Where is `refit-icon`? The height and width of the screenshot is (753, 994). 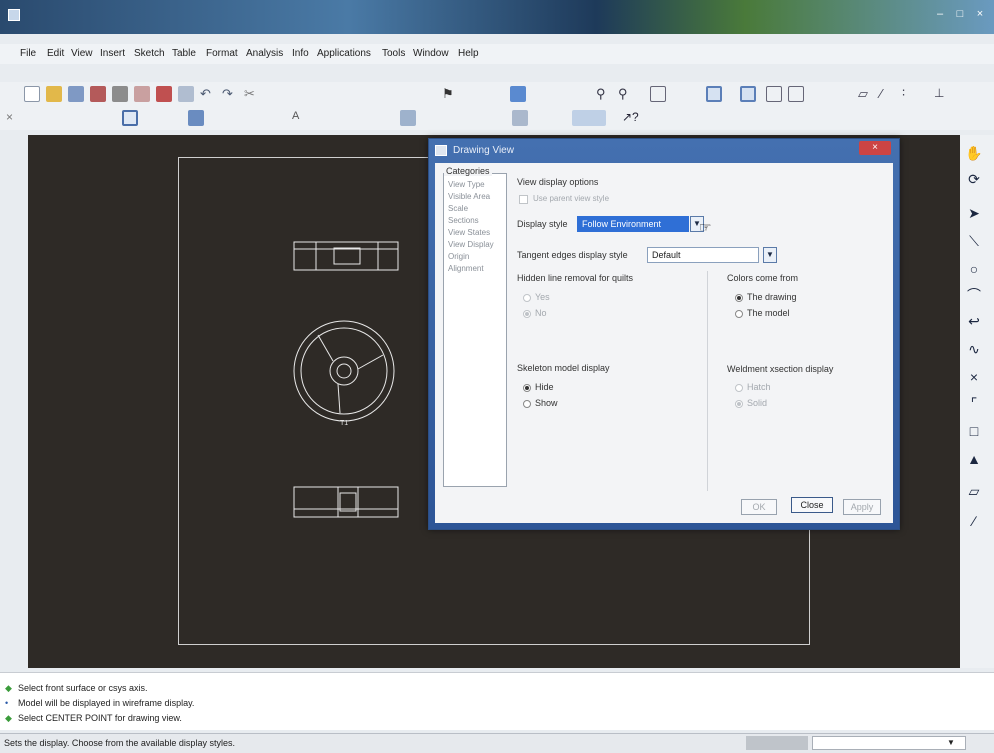 refit-icon is located at coordinates (658, 94).